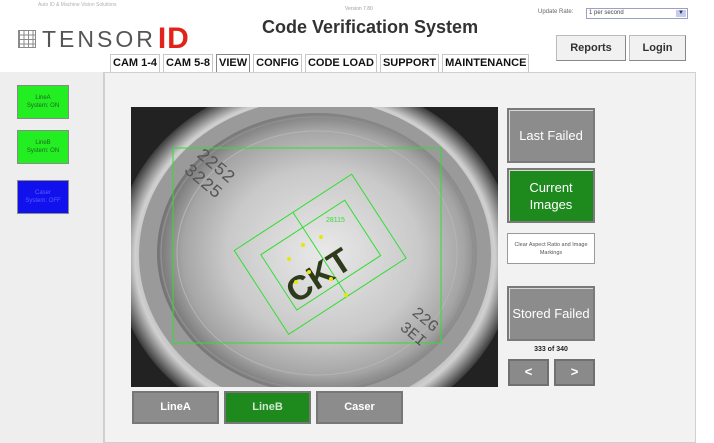 The width and height of the screenshot is (714, 443). What do you see at coordinates (173, 38) in the screenshot?
I see `logo-id: ID` at bounding box center [173, 38].